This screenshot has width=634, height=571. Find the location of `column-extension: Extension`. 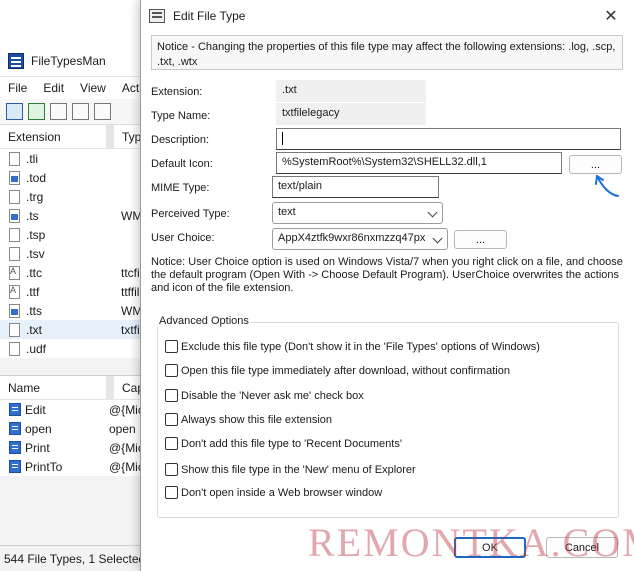

column-extension: Extension is located at coordinates (50, 137).